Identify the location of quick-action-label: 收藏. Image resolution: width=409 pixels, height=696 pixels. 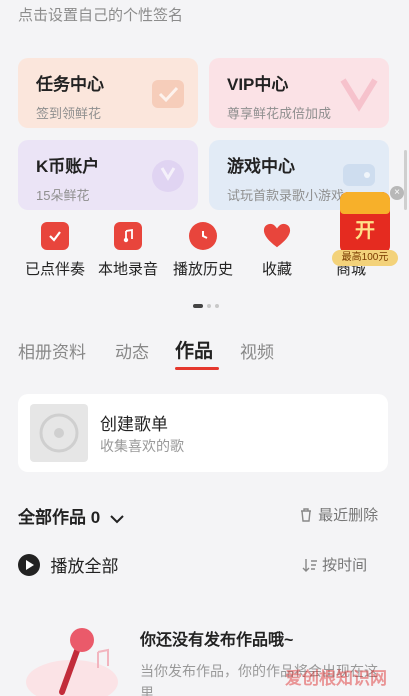
(276, 269).